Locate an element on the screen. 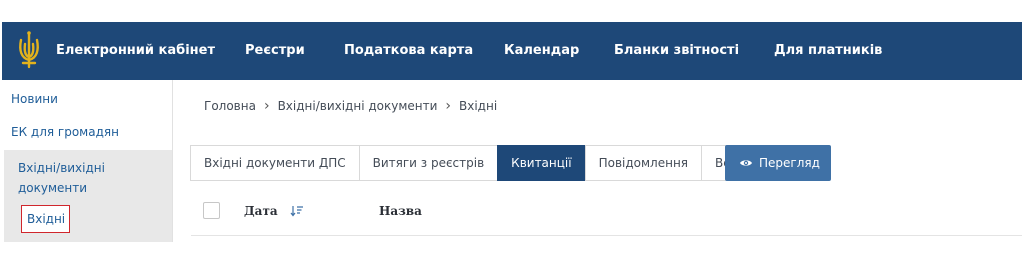 The width and height of the screenshot is (1024, 272). tab-messages: Повідомлення is located at coordinates (643, 163).